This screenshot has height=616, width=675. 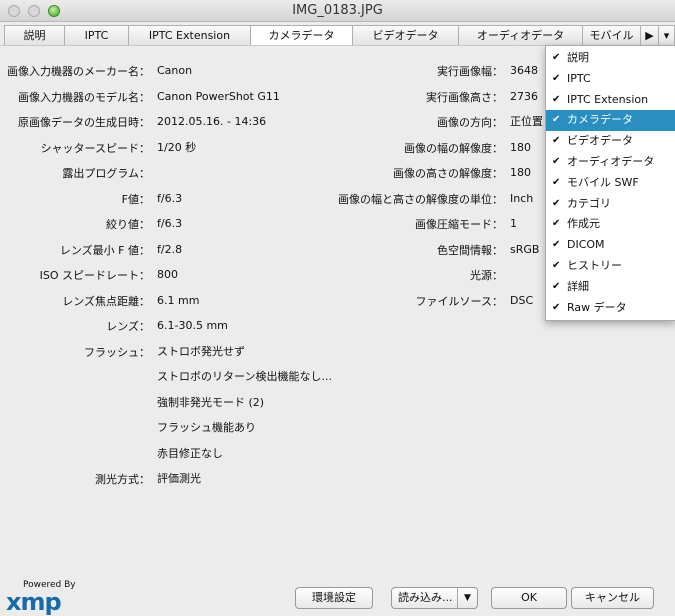 What do you see at coordinates (459, 224) in the screenshot?
I see `field-label: 画像圧縮モード：` at bounding box center [459, 224].